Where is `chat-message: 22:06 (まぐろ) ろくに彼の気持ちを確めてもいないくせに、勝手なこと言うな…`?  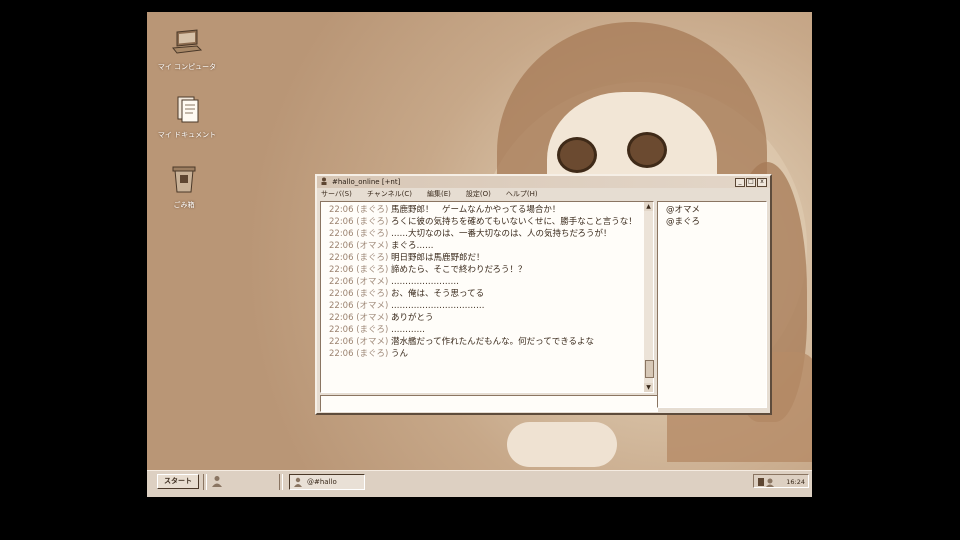
chat-message: 22:06 (まぐろ) ろくに彼の気持ちを確めてもいないくせに、勝手なこと言うな… is located at coordinates (484, 222).